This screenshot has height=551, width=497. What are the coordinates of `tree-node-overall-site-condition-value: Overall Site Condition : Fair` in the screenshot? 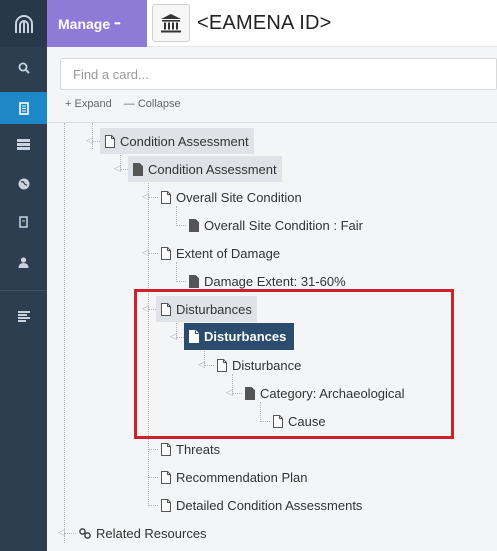 It's located at (276, 225).